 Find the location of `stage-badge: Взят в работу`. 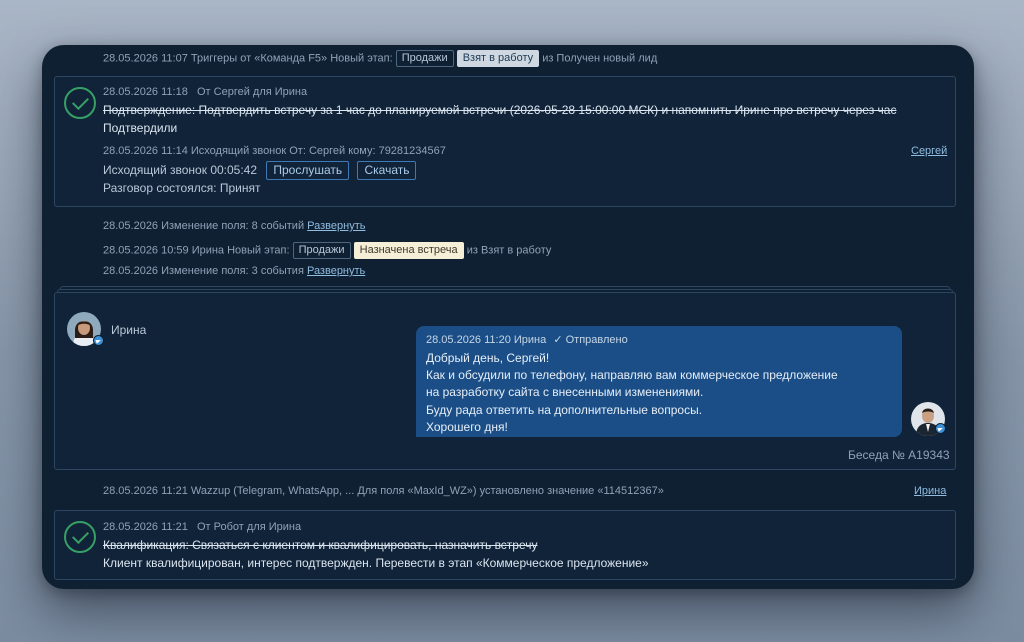

stage-badge: Взят в работу is located at coordinates (498, 58).